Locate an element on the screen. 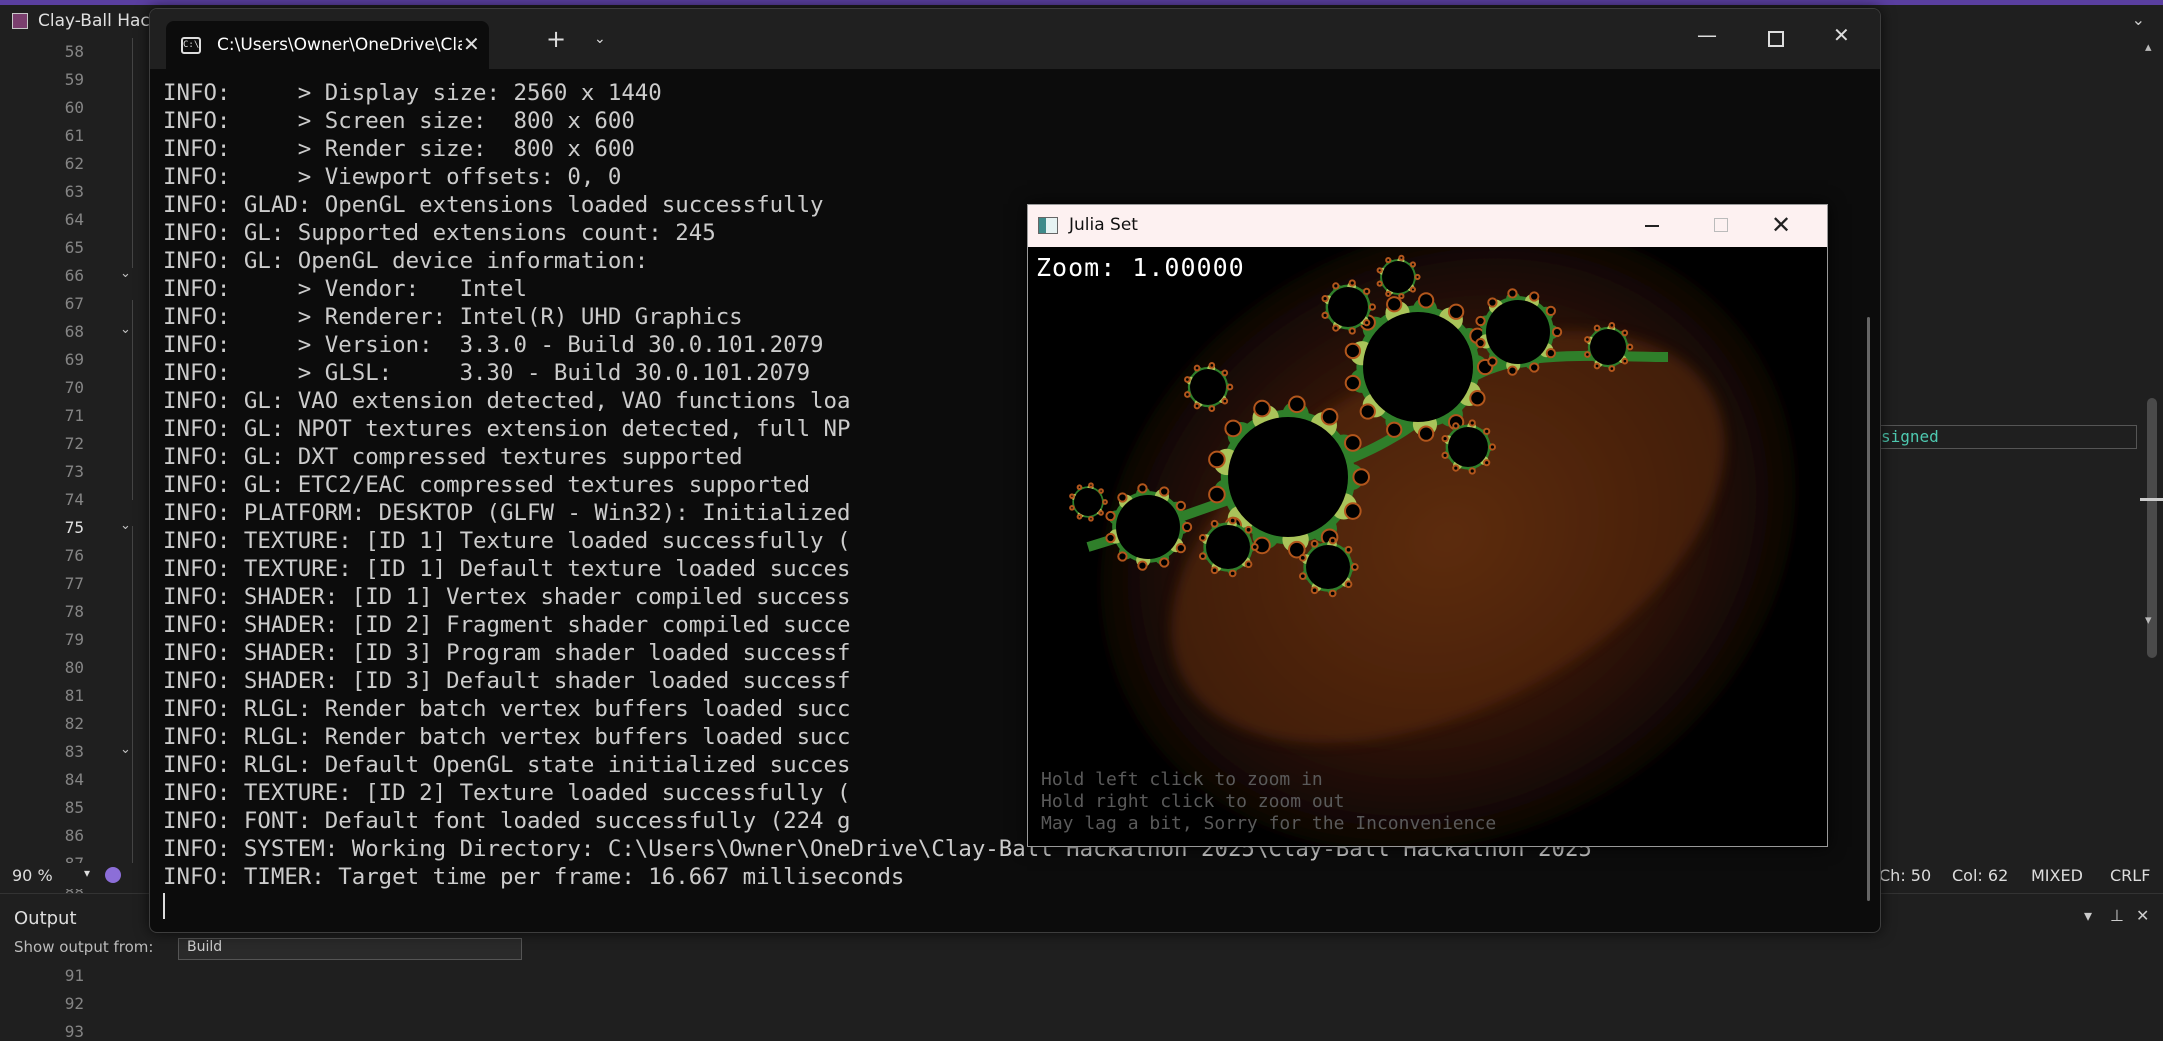  line-number: 92 is located at coordinates (74, 1003).